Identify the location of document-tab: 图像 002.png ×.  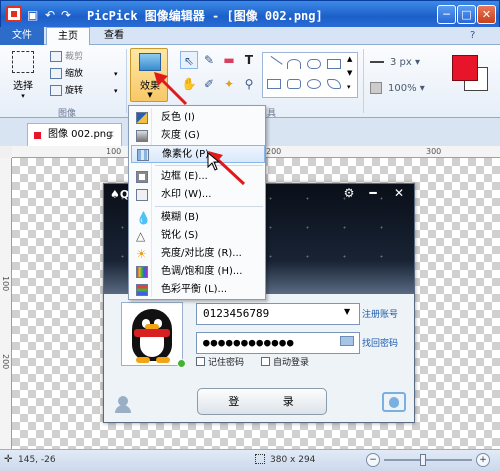
(74, 134).